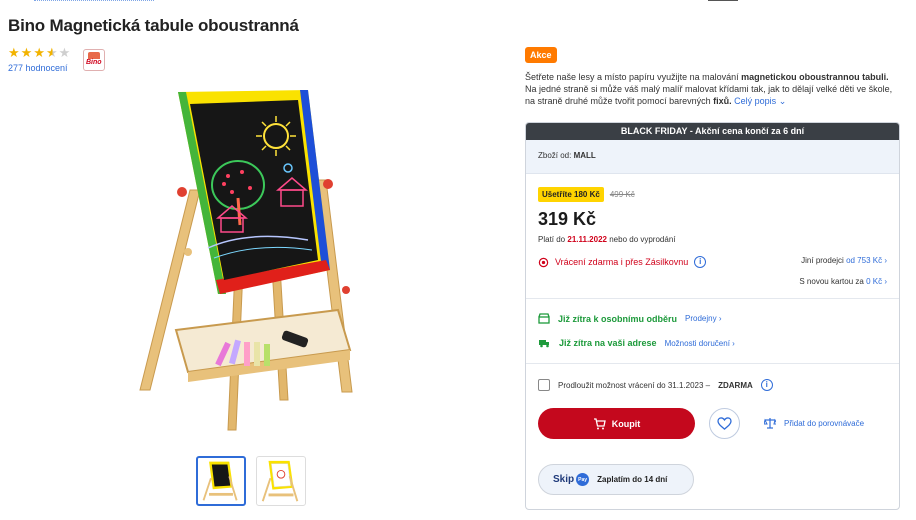 This screenshot has height=520, width=916. What do you see at coordinates (544, 318) in the screenshot?
I see `store-icon` at bounding box center [544, 318].